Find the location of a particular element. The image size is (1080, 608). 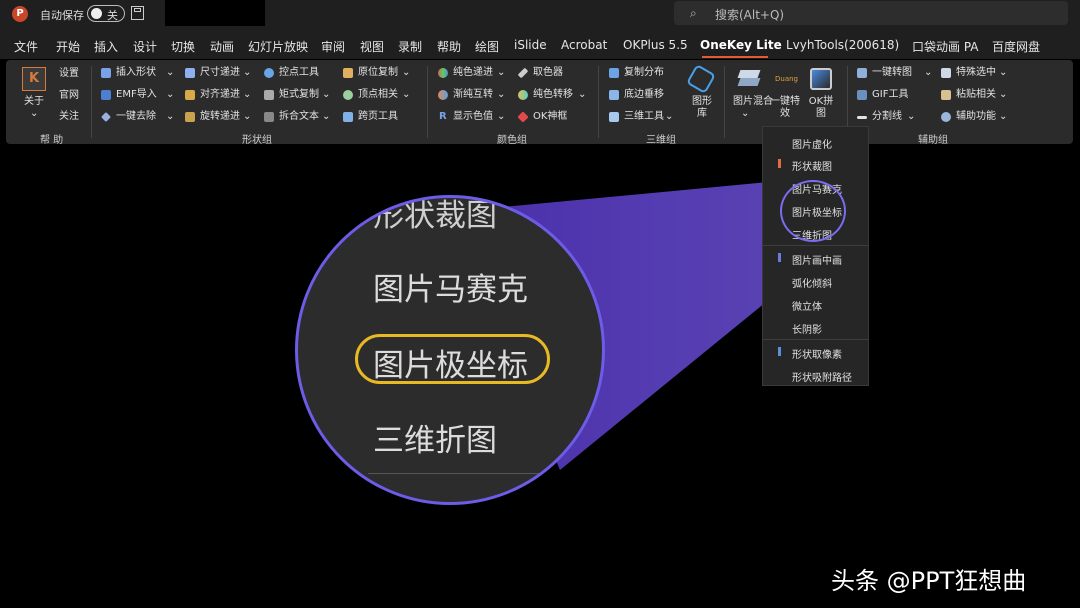

watermark-text: 头条 @PPT狂想曲 is located at coordinates (929, 581).